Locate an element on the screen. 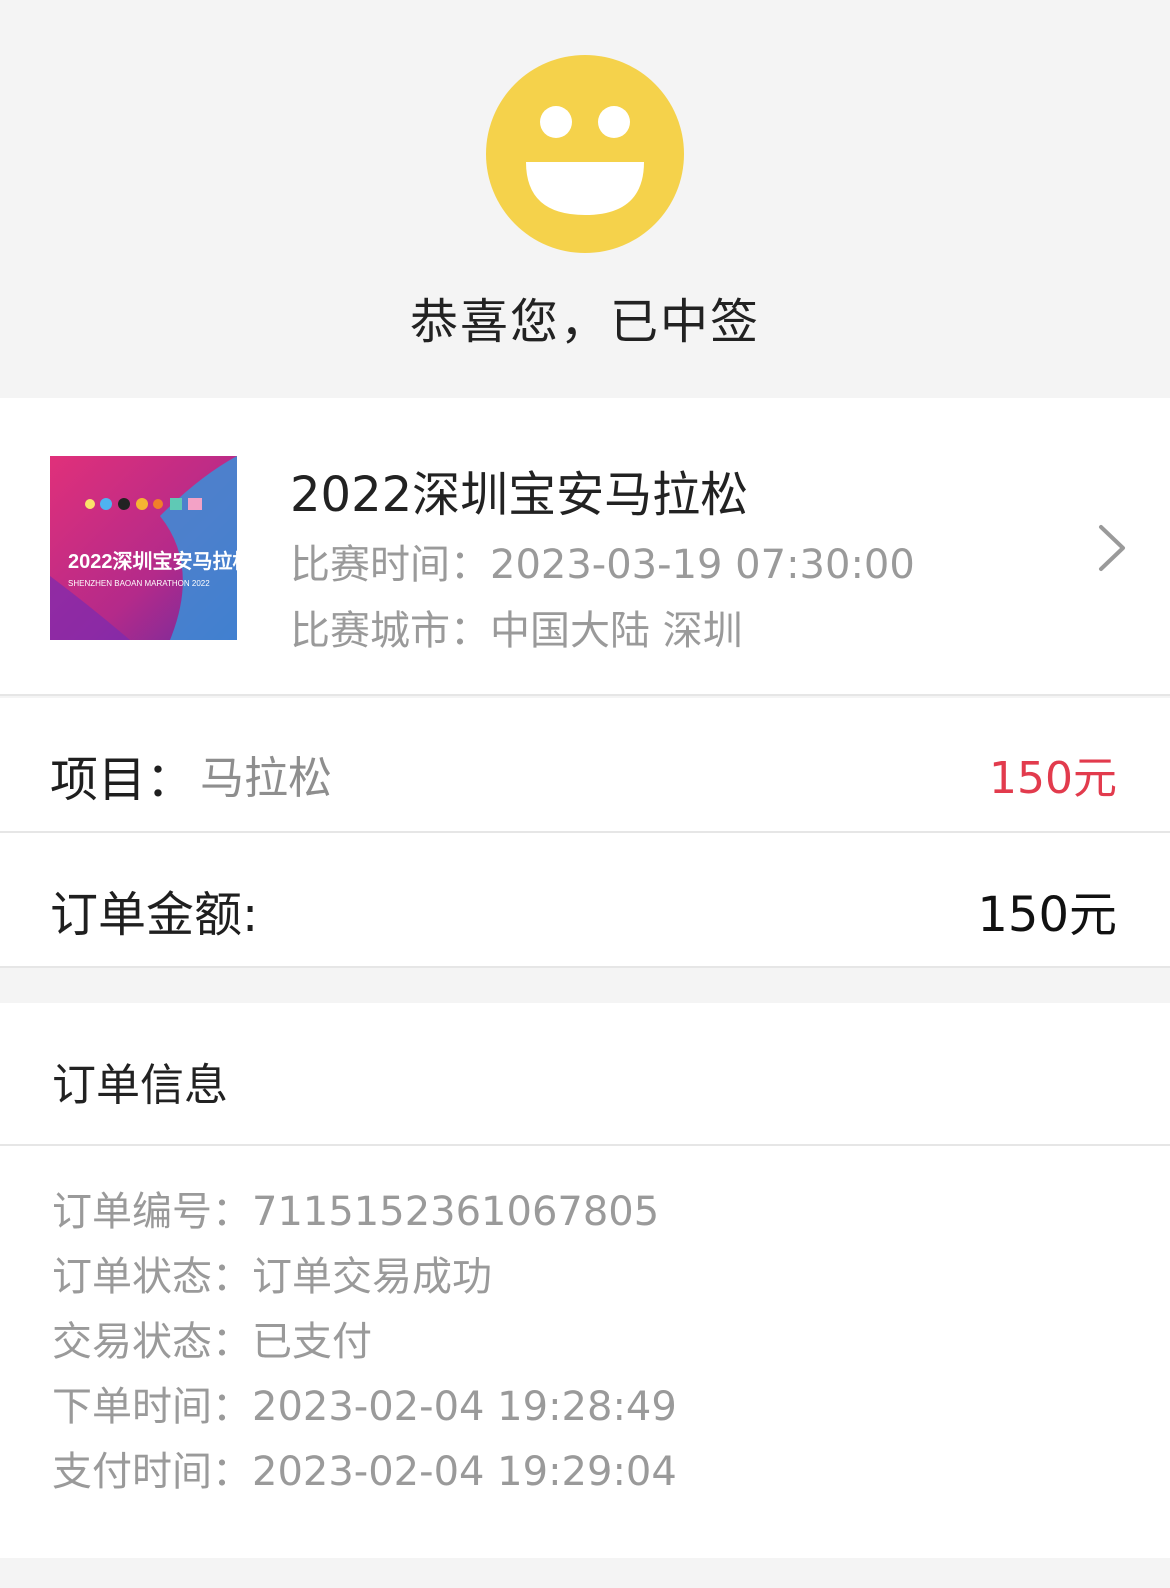  payment-time: 支付时间：2023-02-04 19:29:04 is located at coordinates (364, 1468).